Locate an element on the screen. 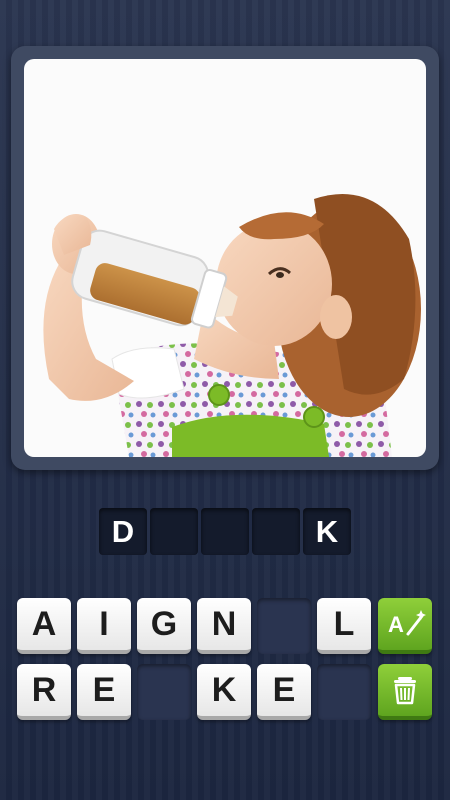 The image size is (450, 800). letter-tile: N is located at coordinates (224, 626).